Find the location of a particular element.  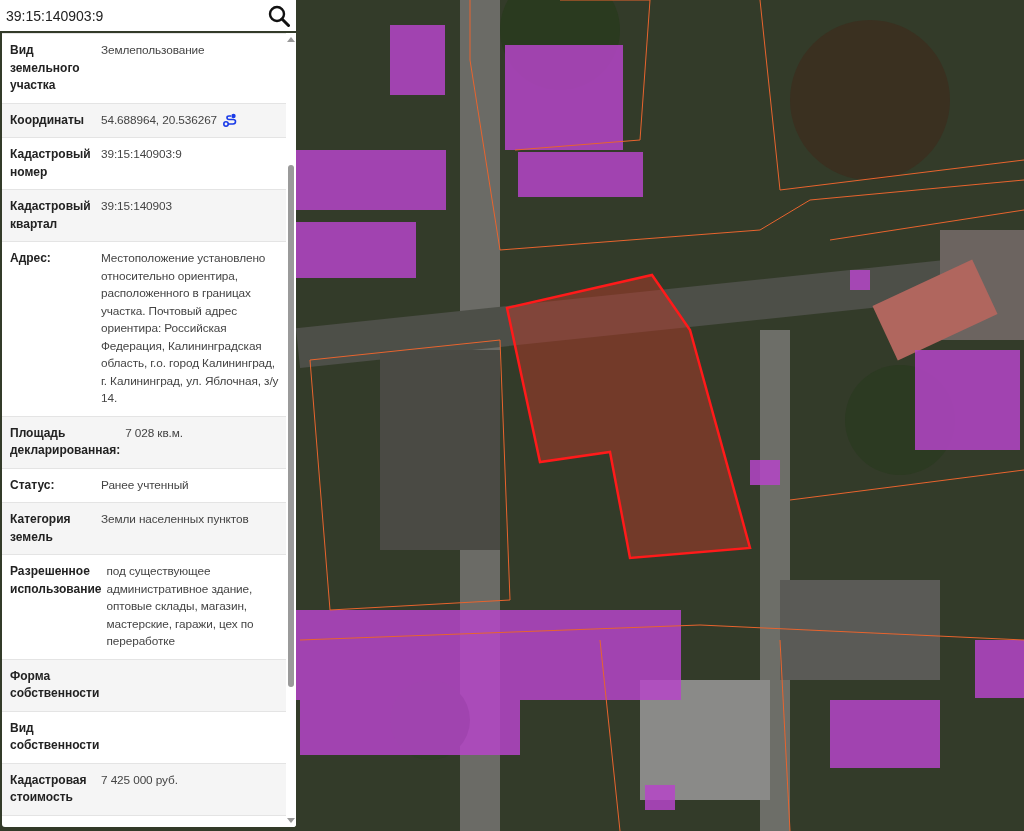

field-label: Площадь декларированная: is located at coordinates (65, 441).